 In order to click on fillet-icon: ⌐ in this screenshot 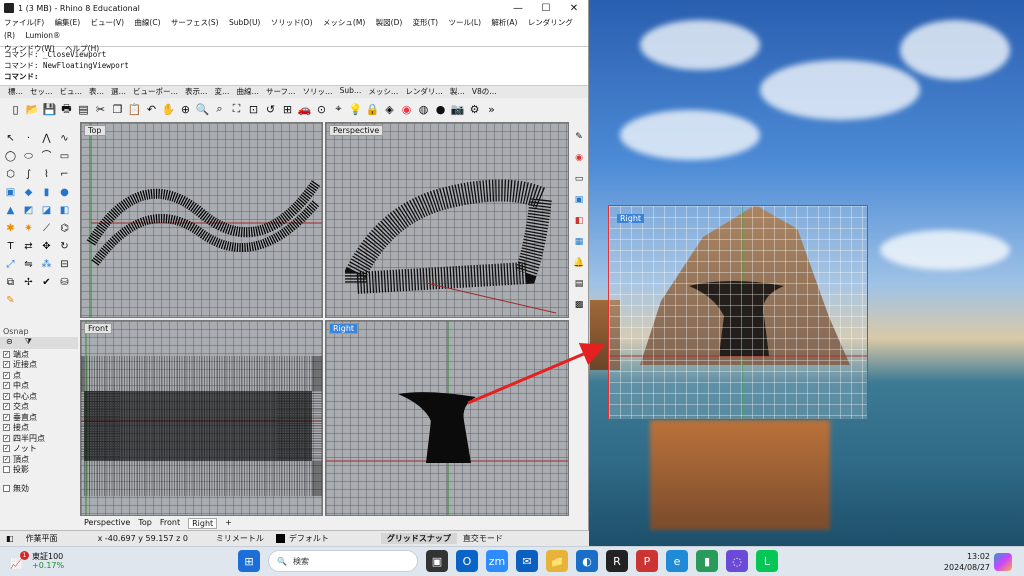, I will do `click(64, 174)`.